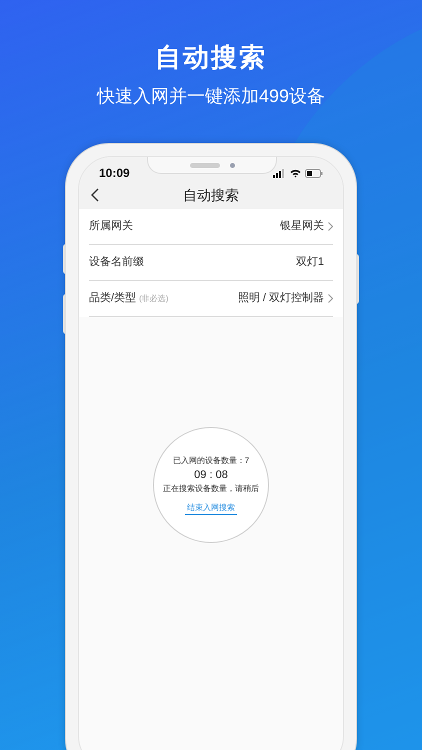  I want to click on wifi-icon, so click(295, 173).